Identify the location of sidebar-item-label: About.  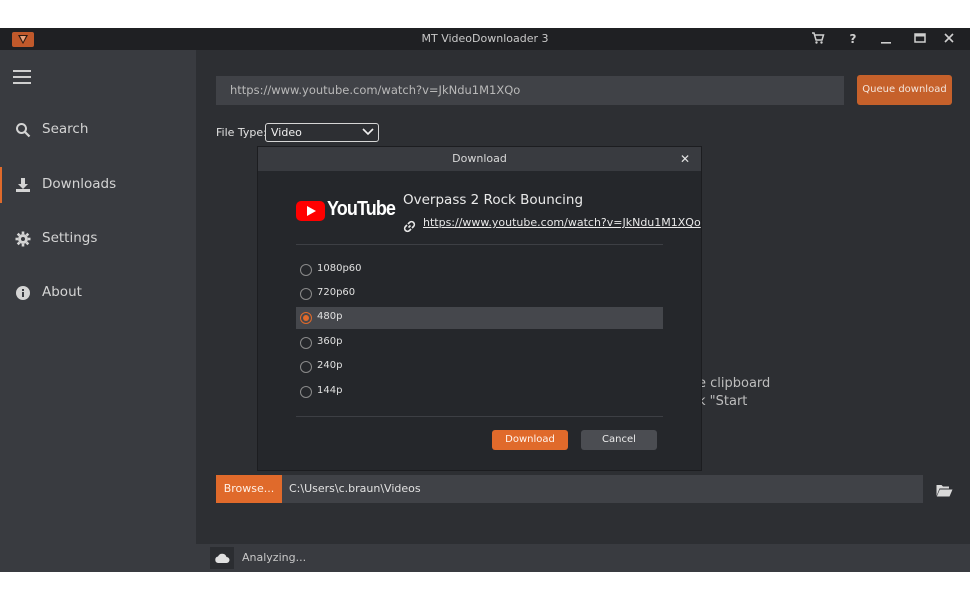
(62, 292).